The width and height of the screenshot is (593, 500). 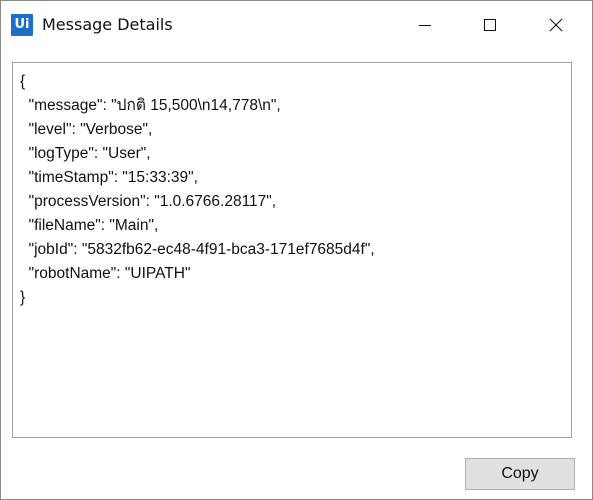 I want to click on minimize-icon, so click(x=425, y=25).